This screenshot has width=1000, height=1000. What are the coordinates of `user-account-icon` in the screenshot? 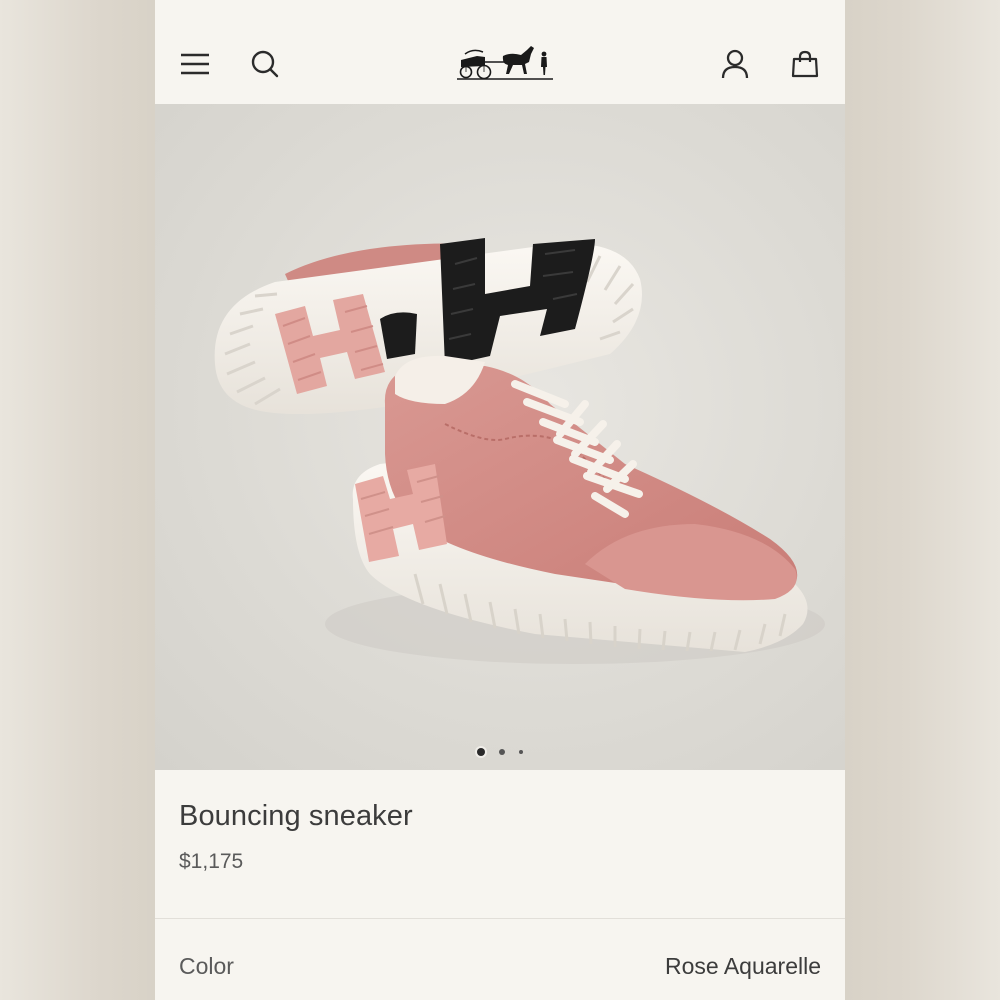 It's located at (735, 64).